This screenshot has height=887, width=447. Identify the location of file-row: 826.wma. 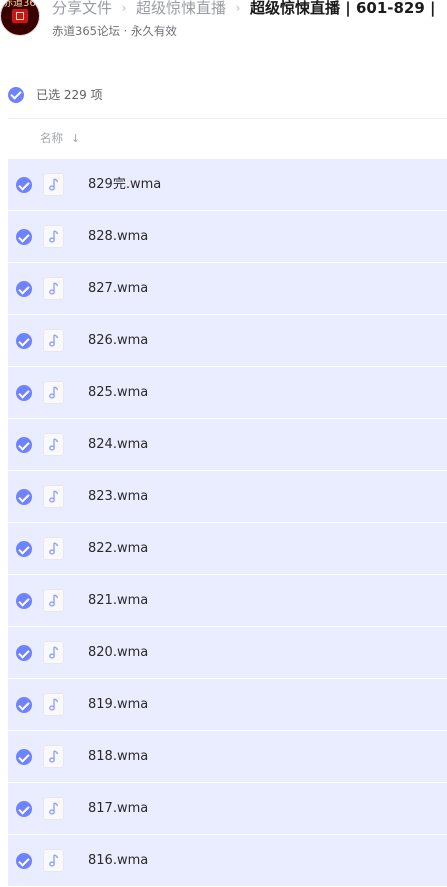
(227, 340).